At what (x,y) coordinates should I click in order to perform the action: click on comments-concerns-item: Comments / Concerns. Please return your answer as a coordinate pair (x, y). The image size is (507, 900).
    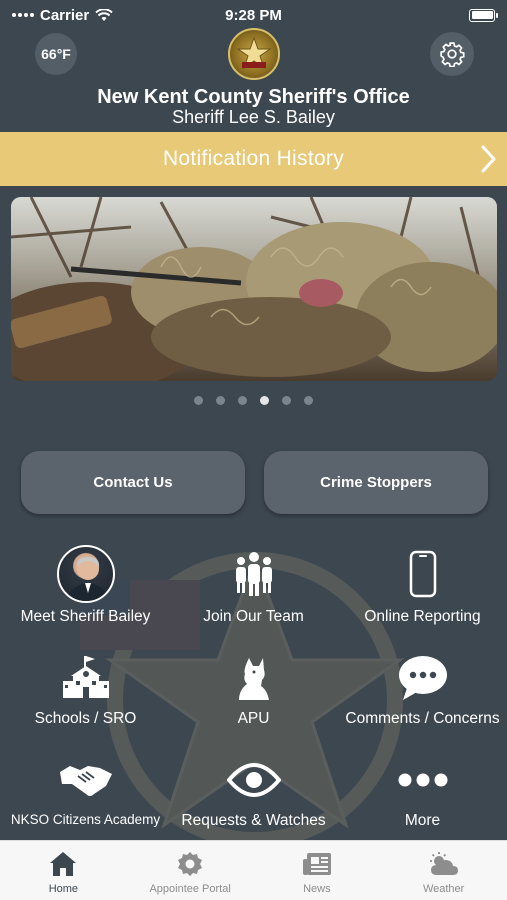
    Looking at the image, I should click on (422, 689).